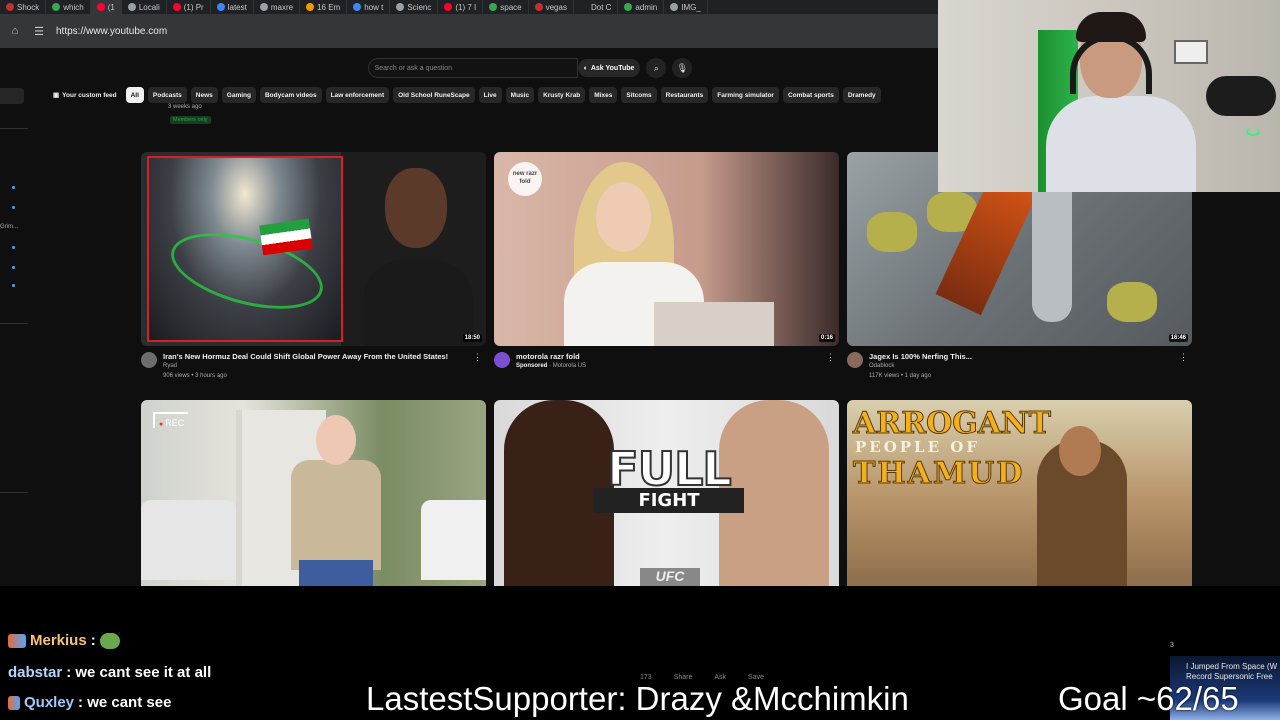 This screenshot has height=720, width=1280. Describe the element at coordinates (461, 7) in the screenshot. I see `browser-tab: (1) 7 I` at that location.